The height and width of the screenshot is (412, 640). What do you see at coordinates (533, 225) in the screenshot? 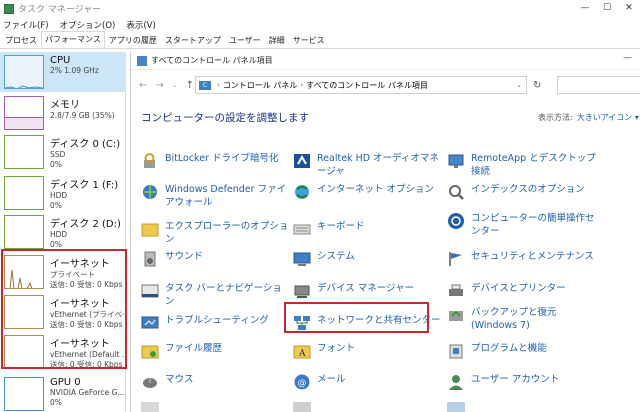
I see `cp-item-label: コンピューターの簡単操作センター` at bounding box center [533, 225].